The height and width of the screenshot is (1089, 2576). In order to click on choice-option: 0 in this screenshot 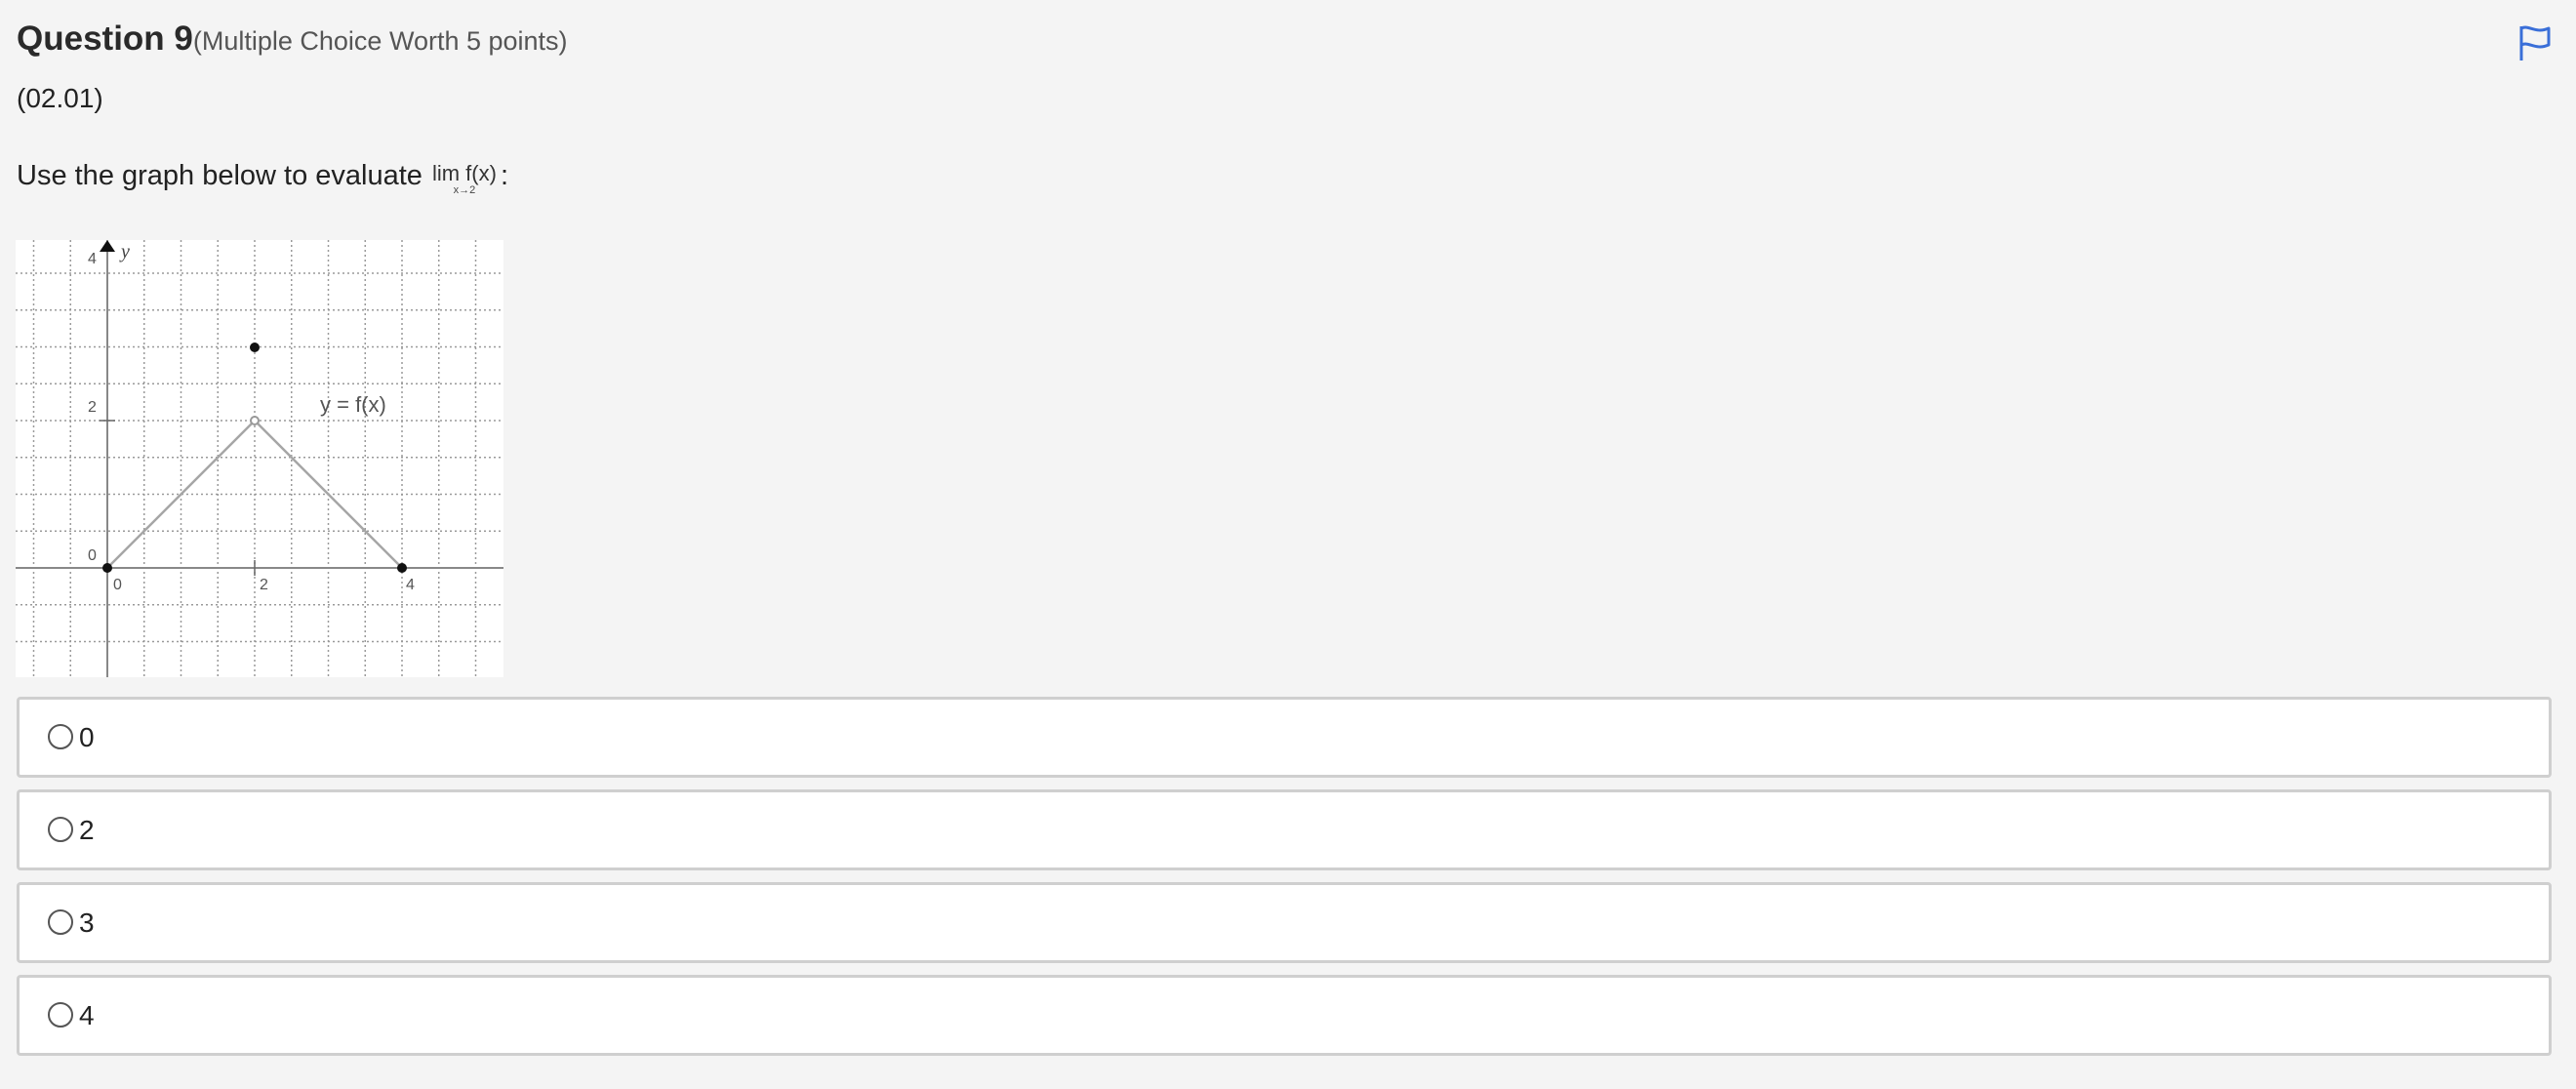, I will do `click(1284, 737)`.